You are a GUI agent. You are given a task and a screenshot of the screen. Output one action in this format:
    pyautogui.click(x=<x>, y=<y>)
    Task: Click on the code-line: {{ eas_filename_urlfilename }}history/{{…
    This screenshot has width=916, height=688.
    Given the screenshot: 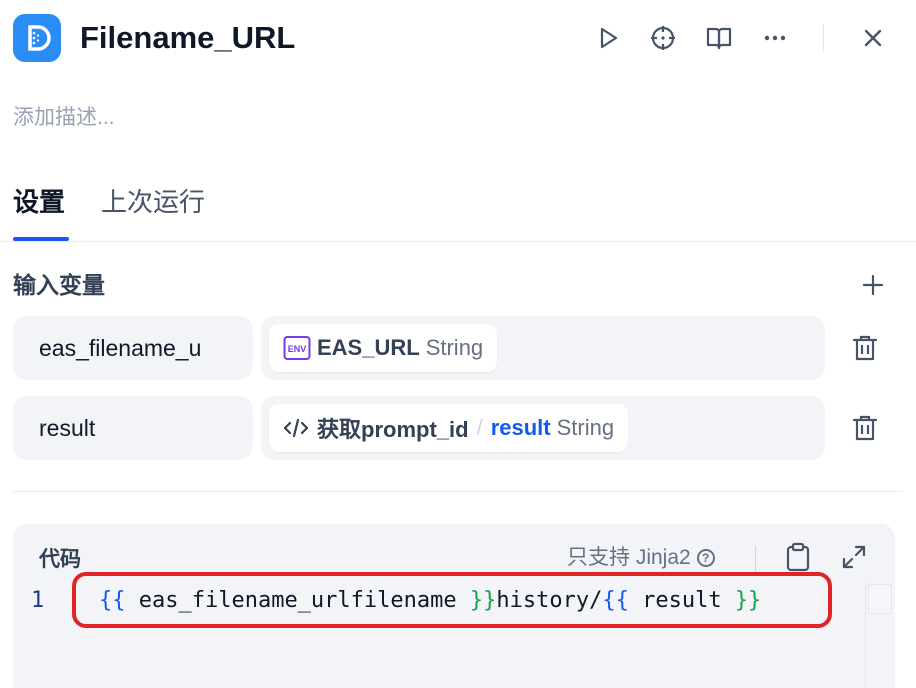 What is the action you would take?
    pyautogui.click(x=430, y=601)
    